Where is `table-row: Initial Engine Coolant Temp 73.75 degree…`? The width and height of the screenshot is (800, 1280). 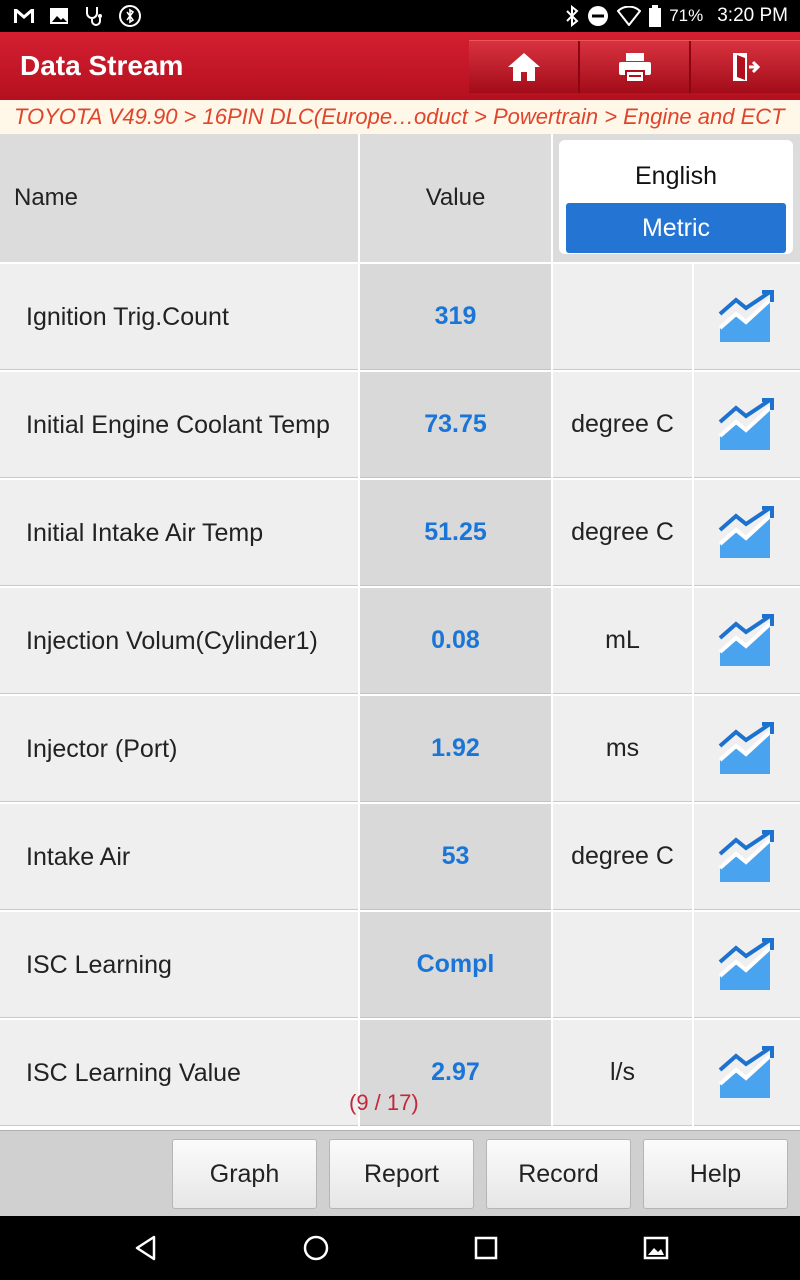
table-row: Initial Engine Coolant Temp 73.75 degree… is located at coordinates (400, 425).